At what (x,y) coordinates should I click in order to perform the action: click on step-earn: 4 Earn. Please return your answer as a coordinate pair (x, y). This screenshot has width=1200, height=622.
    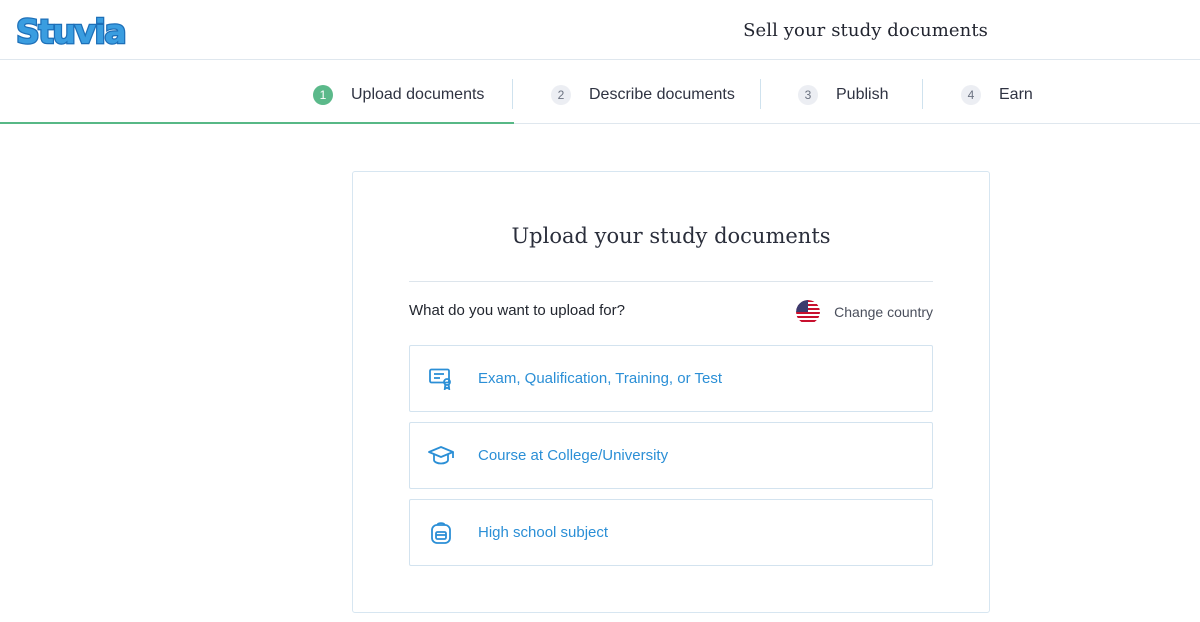
    Looking at the image, I should click on (997, 95).